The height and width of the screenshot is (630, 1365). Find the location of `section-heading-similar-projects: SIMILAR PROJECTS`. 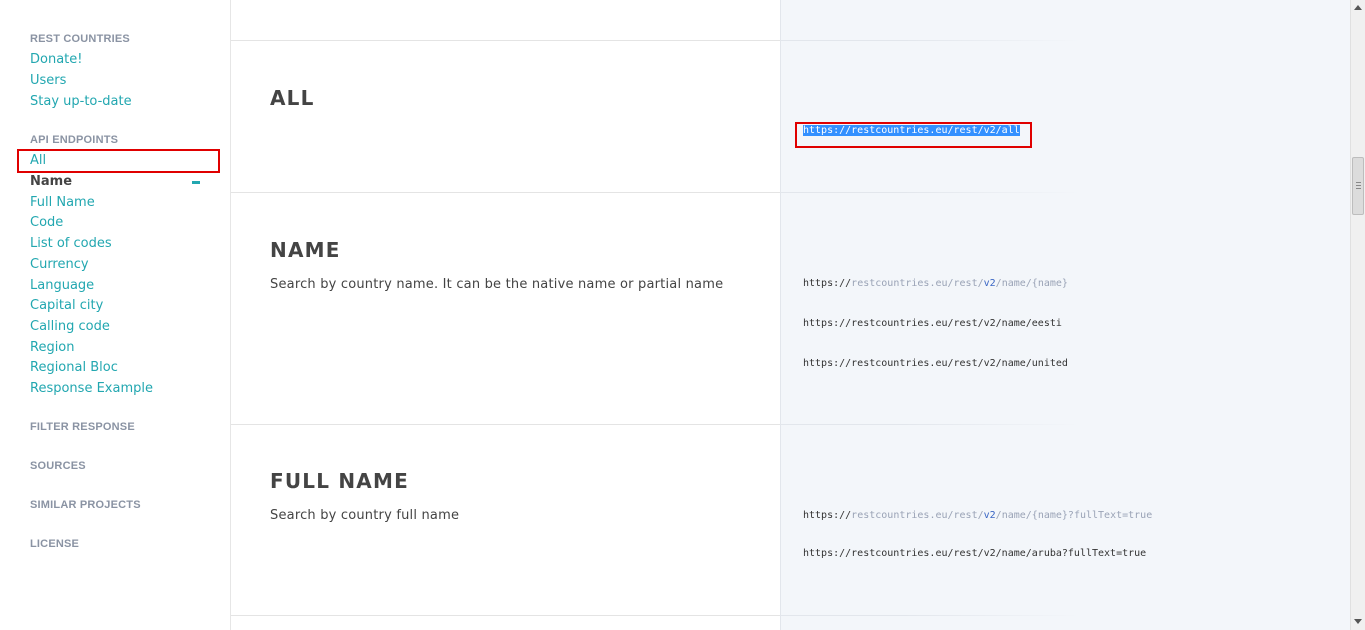

section-heading-similar-projects: SIMILAR PROJECTS is located at coordinates (85, 505).